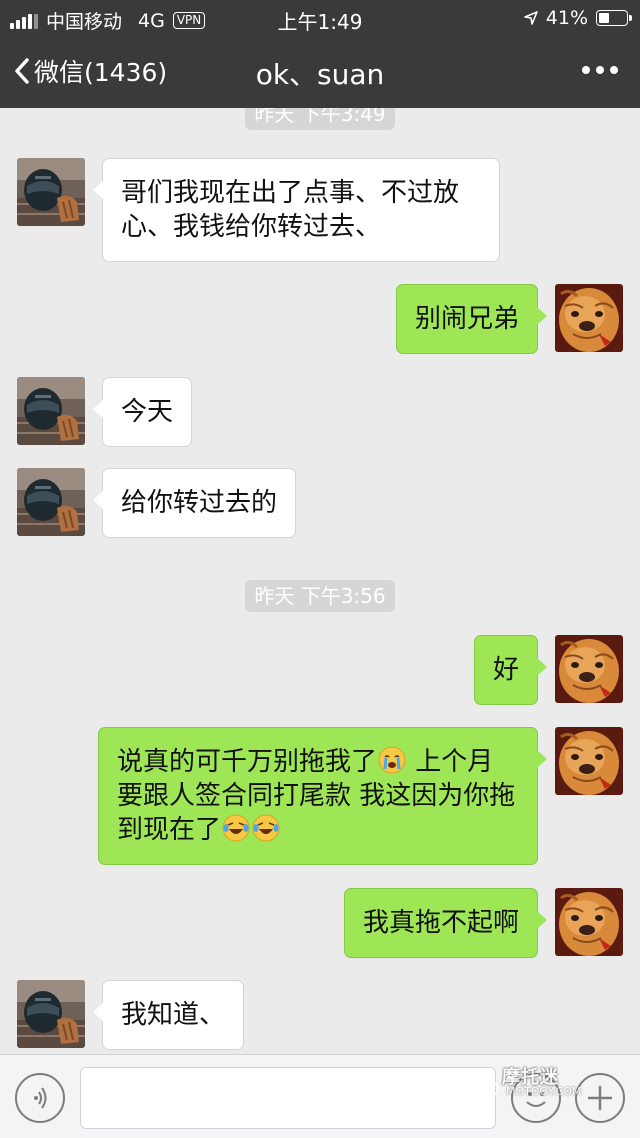  I want to click on battery-percent: 41%, so click(566, 18).